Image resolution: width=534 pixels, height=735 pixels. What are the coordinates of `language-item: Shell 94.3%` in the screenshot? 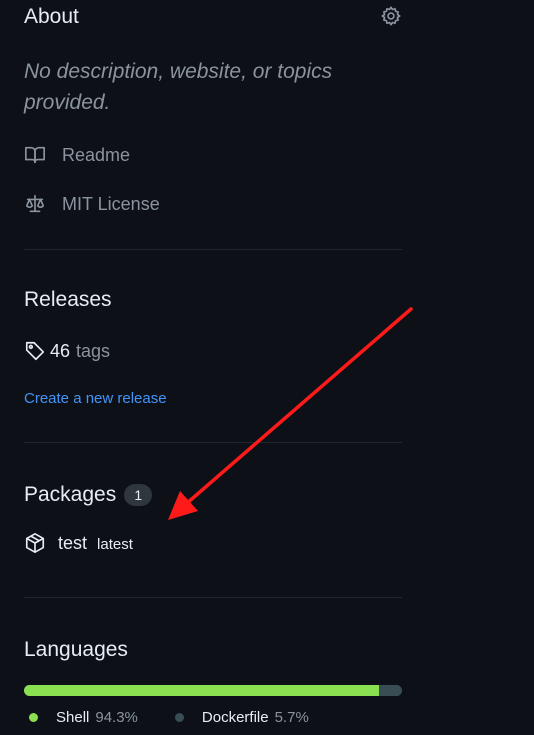 It's located at (81, 717).